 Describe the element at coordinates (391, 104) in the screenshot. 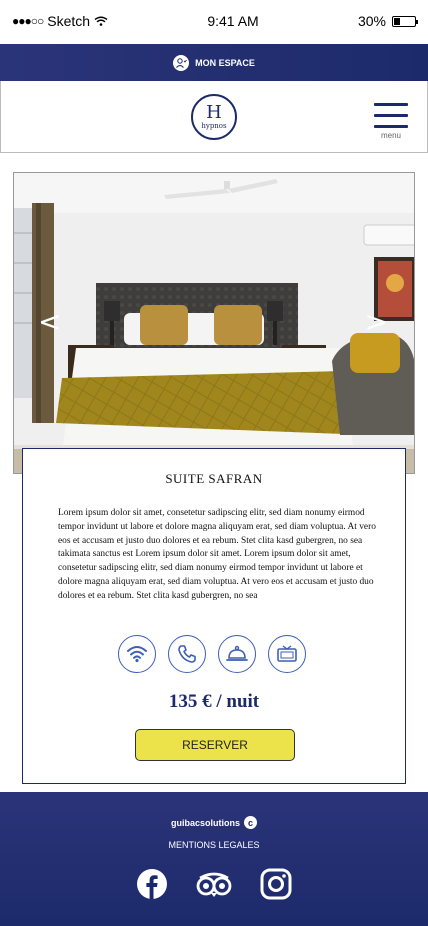

I see `hamburger-icon` at that location.